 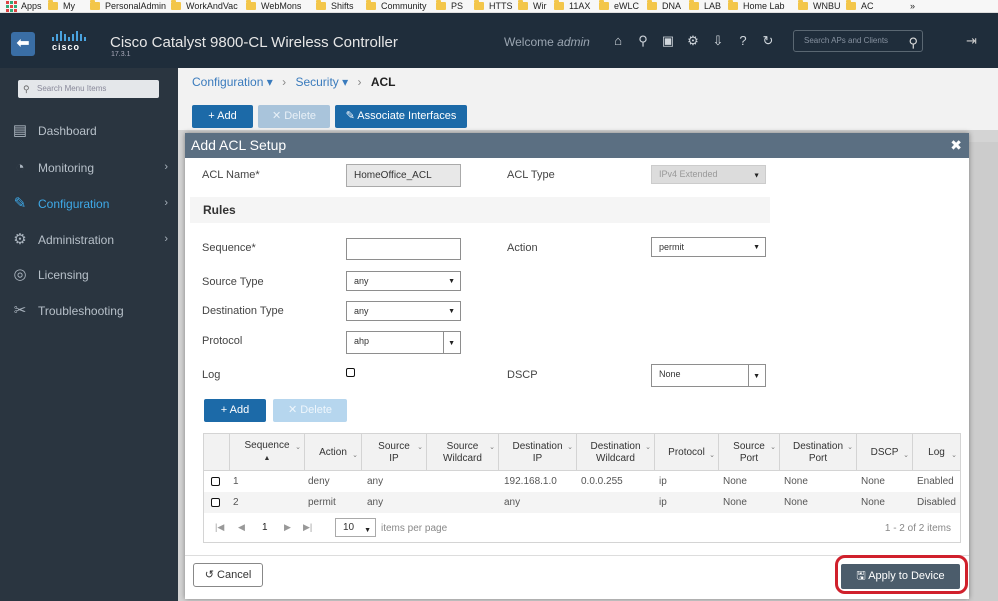 I want to click on logout-icon: ⇥, so click(x=971, y=41).